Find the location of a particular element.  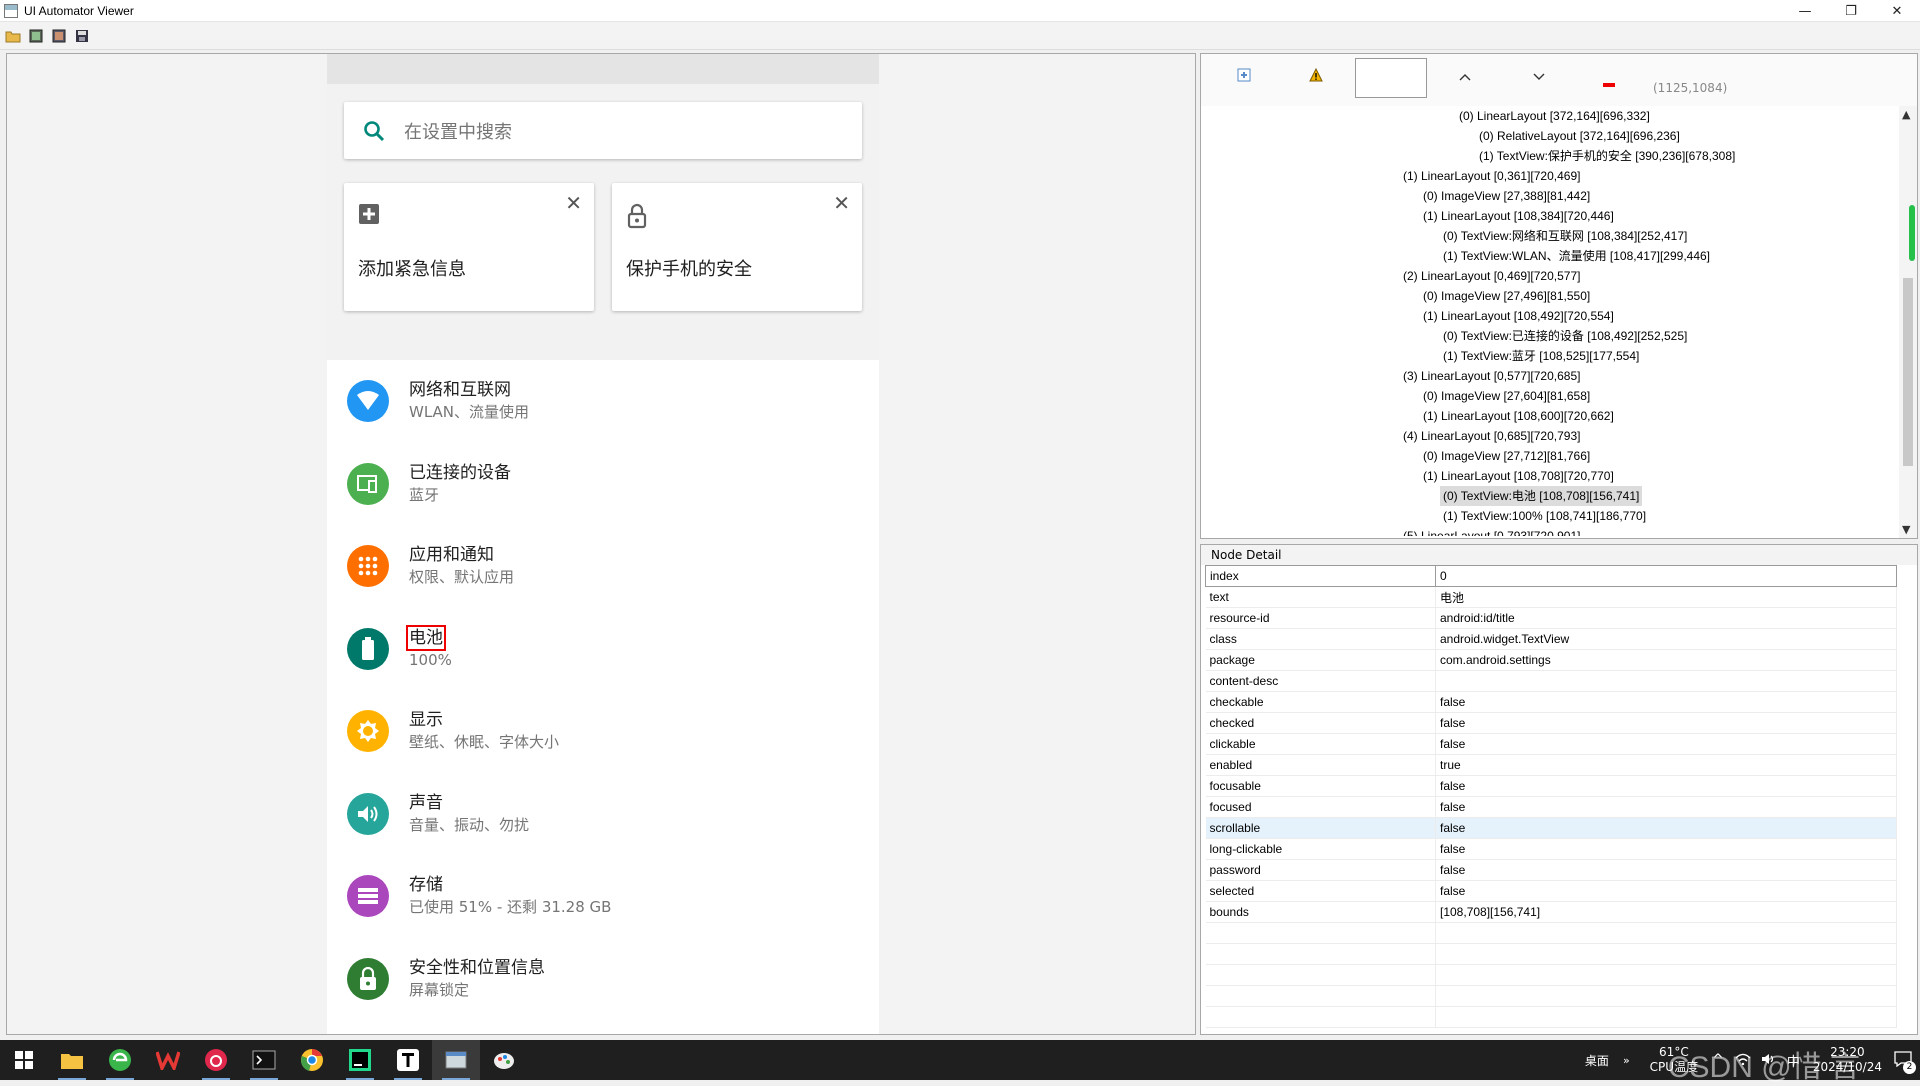

detail-row: focused false is located at coordinates (1551, 807).